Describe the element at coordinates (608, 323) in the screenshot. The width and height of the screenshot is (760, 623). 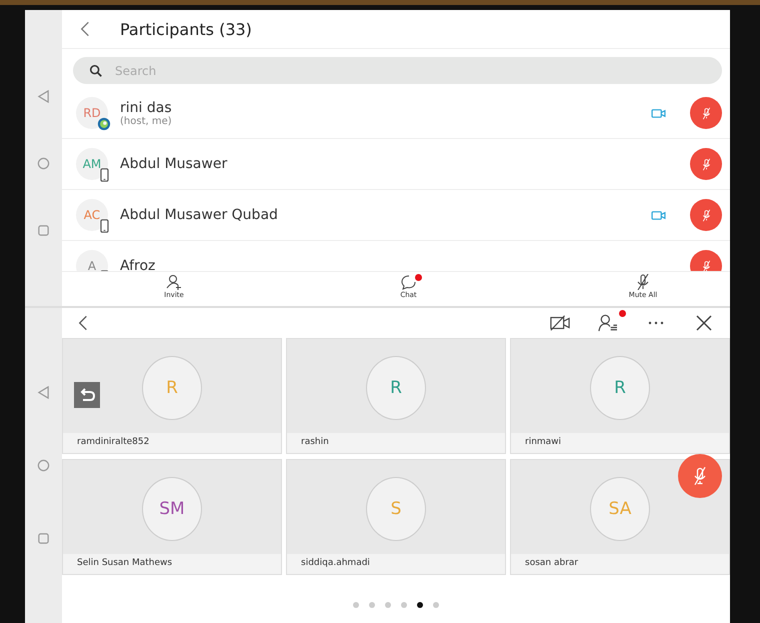
I see `participants-icon` at that location.